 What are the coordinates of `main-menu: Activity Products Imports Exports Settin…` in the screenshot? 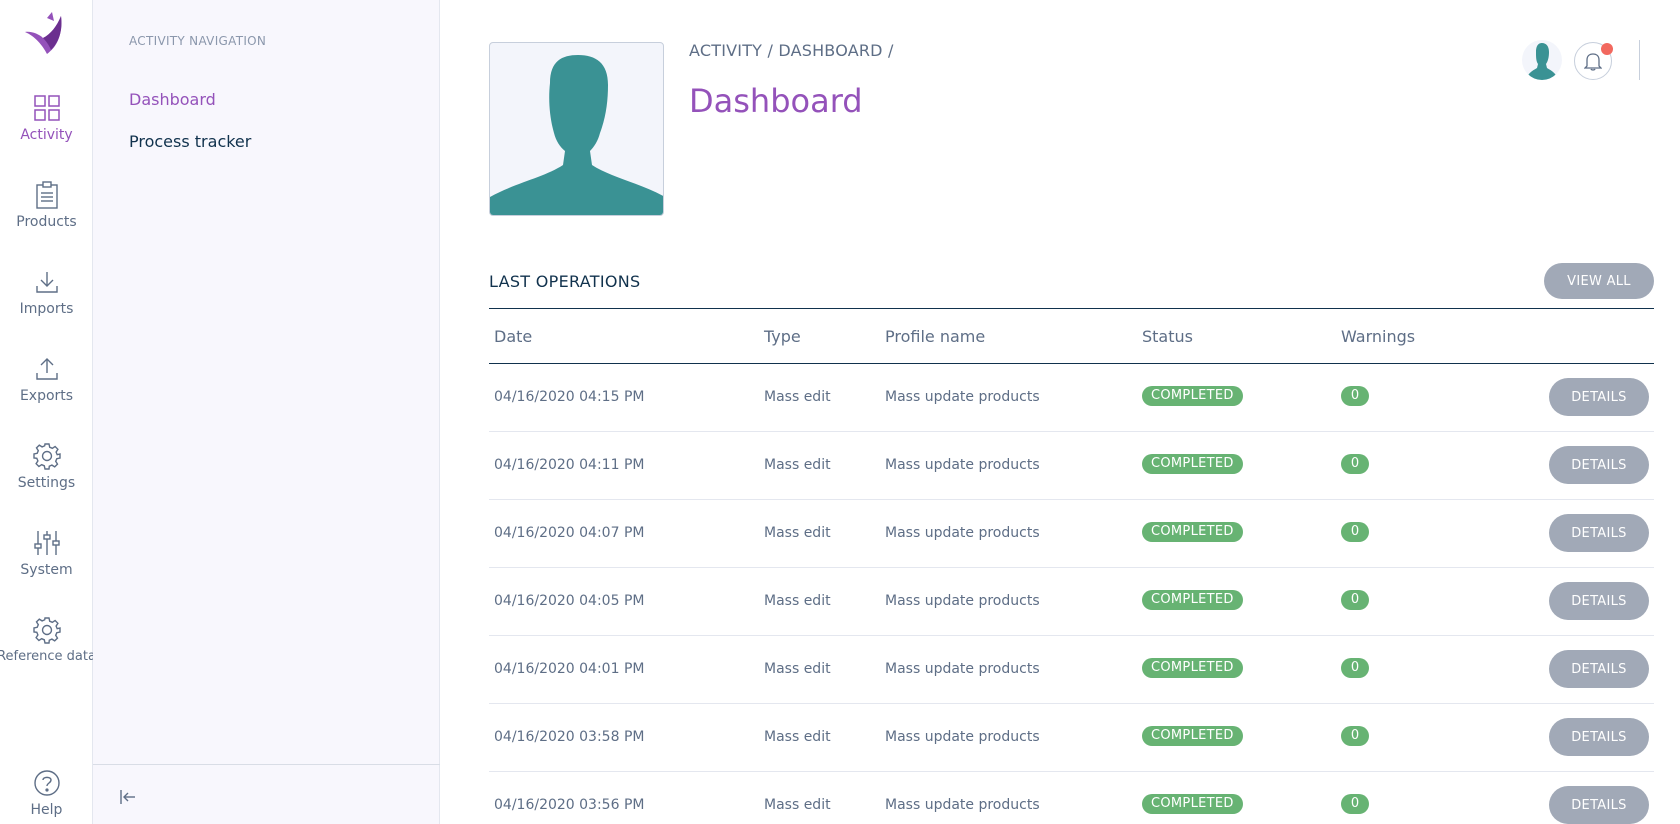 It's located at (48, 412).